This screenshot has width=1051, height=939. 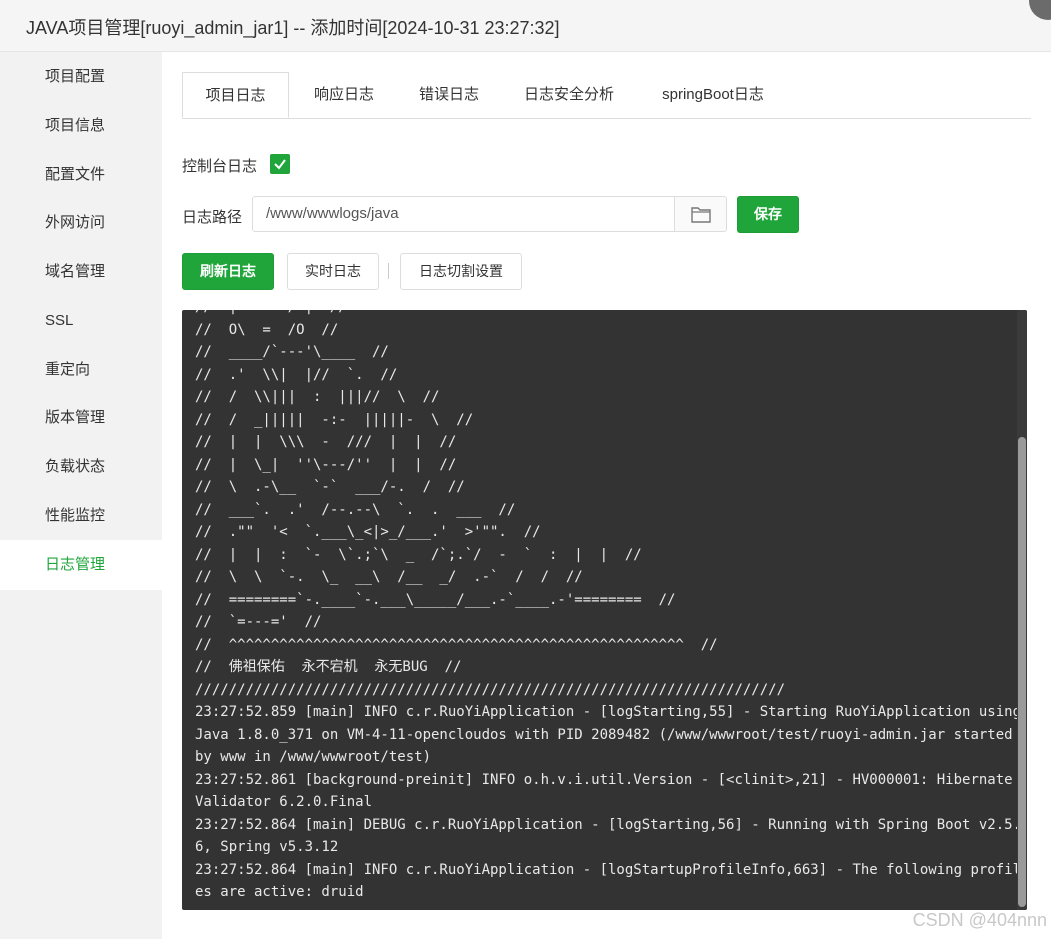 I want to click on console-line: // \ .-\__ `-` ___/-. / //, so click(x=330, y=487).